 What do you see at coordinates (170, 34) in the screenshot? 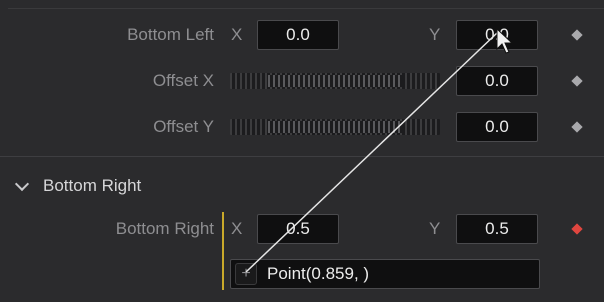
I see `bottom-left-label: Bottom Left` at bounding box center [170, 34].